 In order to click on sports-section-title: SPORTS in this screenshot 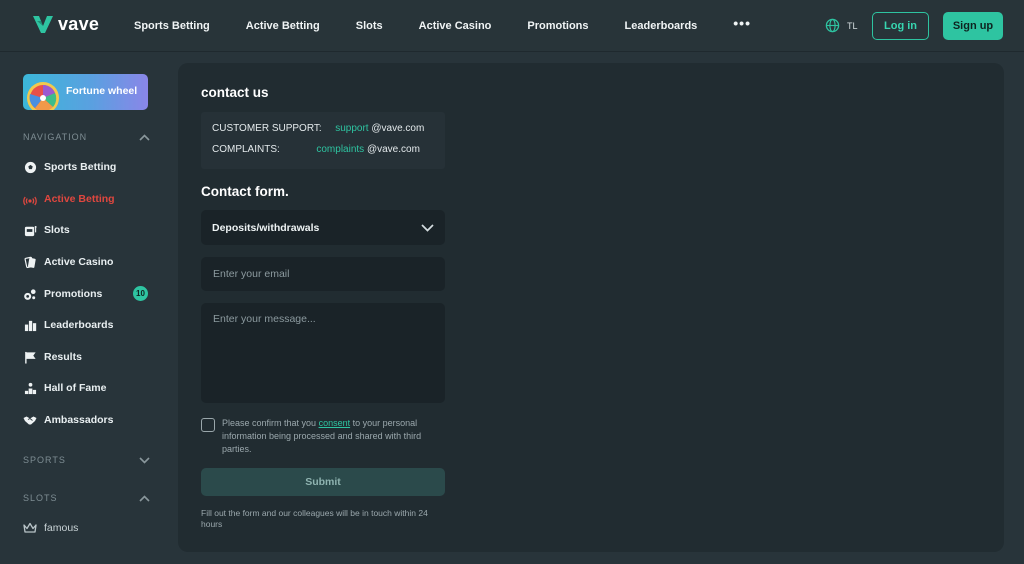, I will do `click(44, 460)`.